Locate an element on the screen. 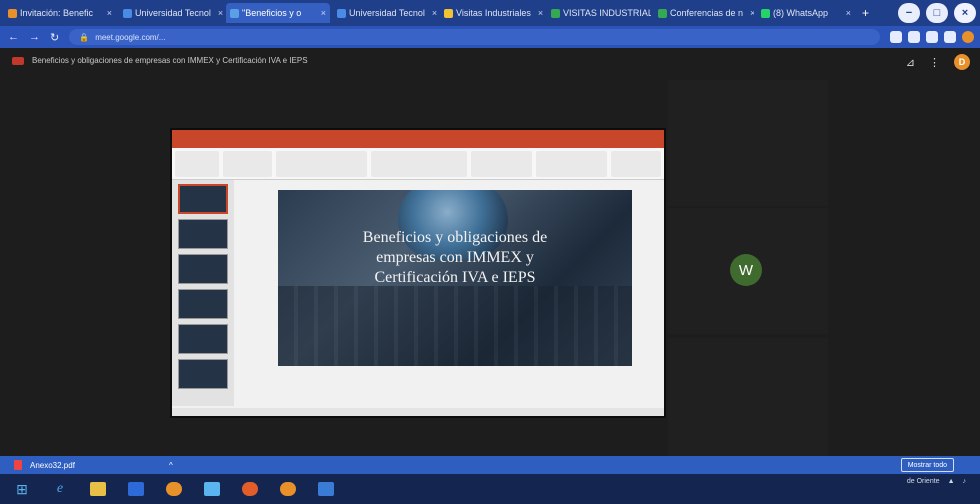 The height and width of the screenshot is (504, 980). window-controls: − □ × is located at coordinates (937, 13).